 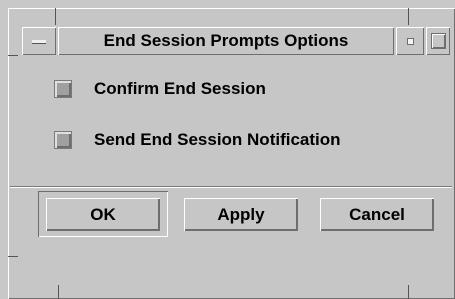 What do you see at coordinates (13, 256) in the screenshot?
I see `resize-edge-left-bottom` at bounding box center [13, 256].